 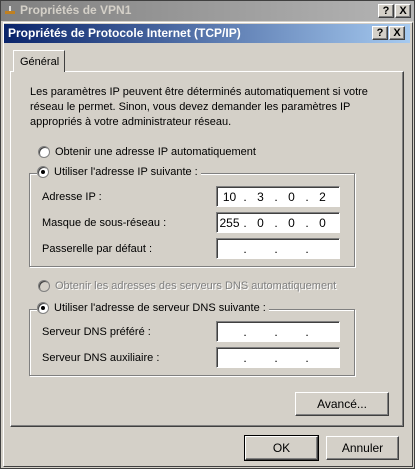 What do you see at coordinates (278, 222) in the screenshot?
I see `subnet-mask-field: 255. 0. 0. 0` at bounding box center [278, 222].